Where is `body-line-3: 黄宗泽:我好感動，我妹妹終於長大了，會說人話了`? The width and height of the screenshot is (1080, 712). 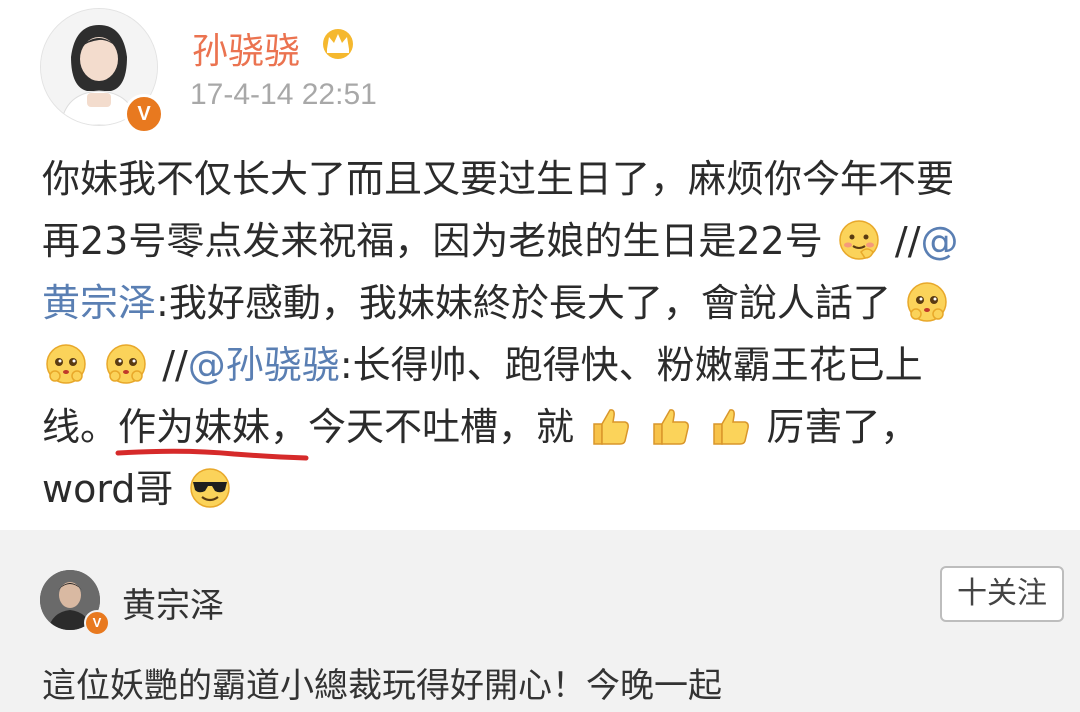 body-line-3: 黄宗泽:我好感動，我妹妹終於長大了，會說人話了 is located at coordinates (547, 303).